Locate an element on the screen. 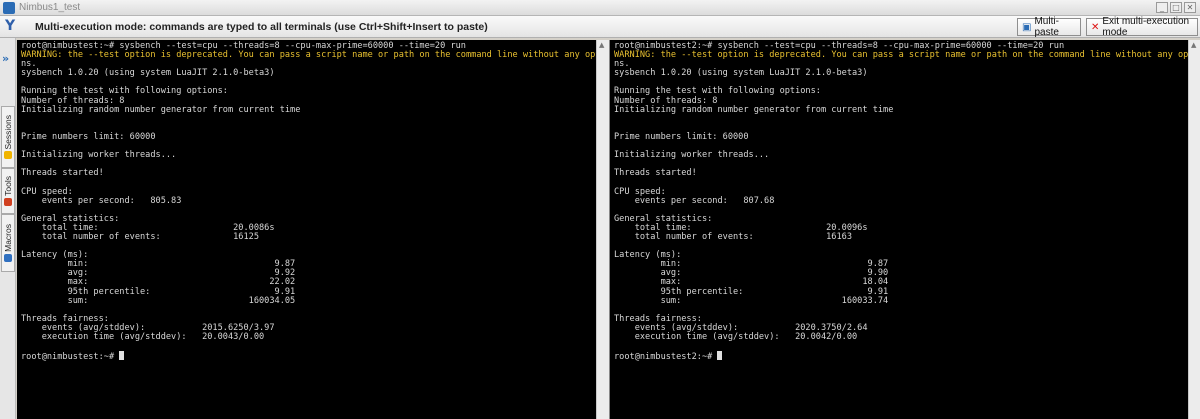 This screenshot has height=419, width=1200. close-x-icon: ✕ is located at coordinates (1095, 27).